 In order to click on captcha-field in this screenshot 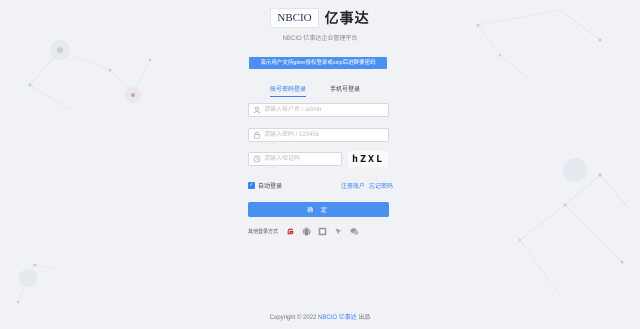, I will do `click(295, 159)`.